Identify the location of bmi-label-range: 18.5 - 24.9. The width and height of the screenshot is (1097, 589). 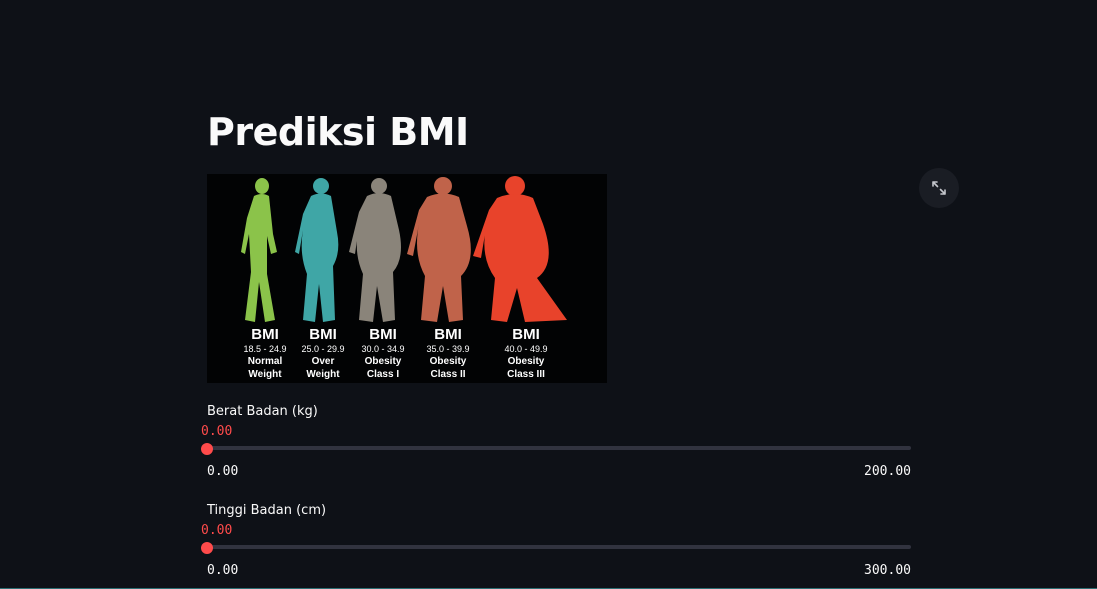
(264, 349).